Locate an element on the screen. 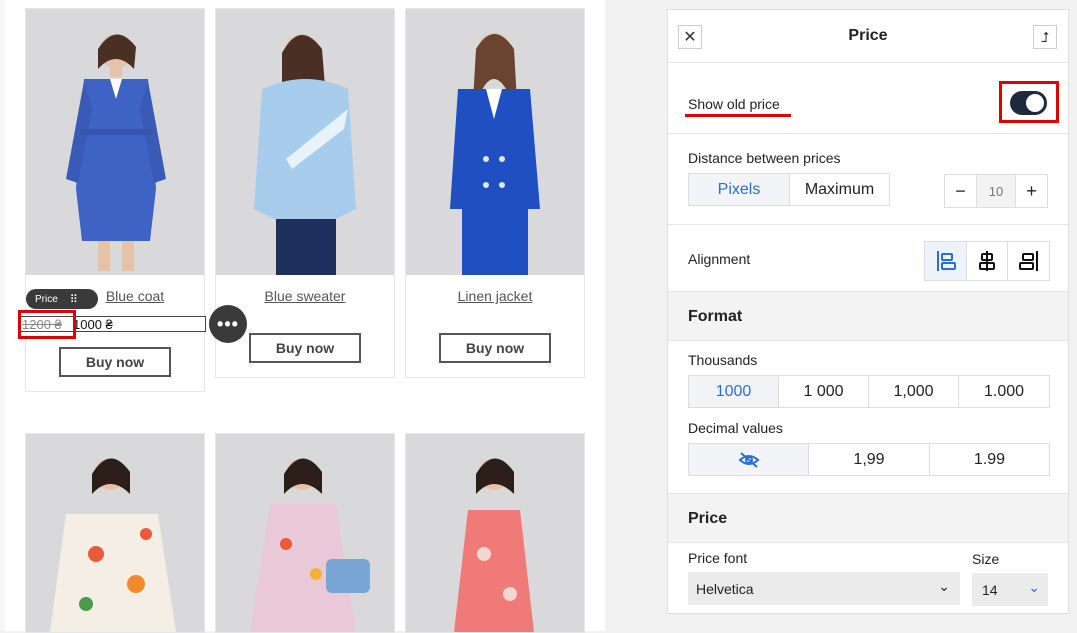 Image resolution: width=1077 pixels, height=633 pixels. price-font-section: Price font Helvetica ⌄ Size 14 ⌄ is located at coordinates (868, 578).